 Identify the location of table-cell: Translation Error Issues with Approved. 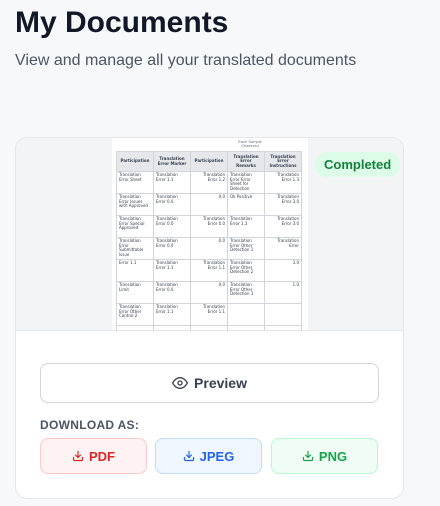
(135, 204).